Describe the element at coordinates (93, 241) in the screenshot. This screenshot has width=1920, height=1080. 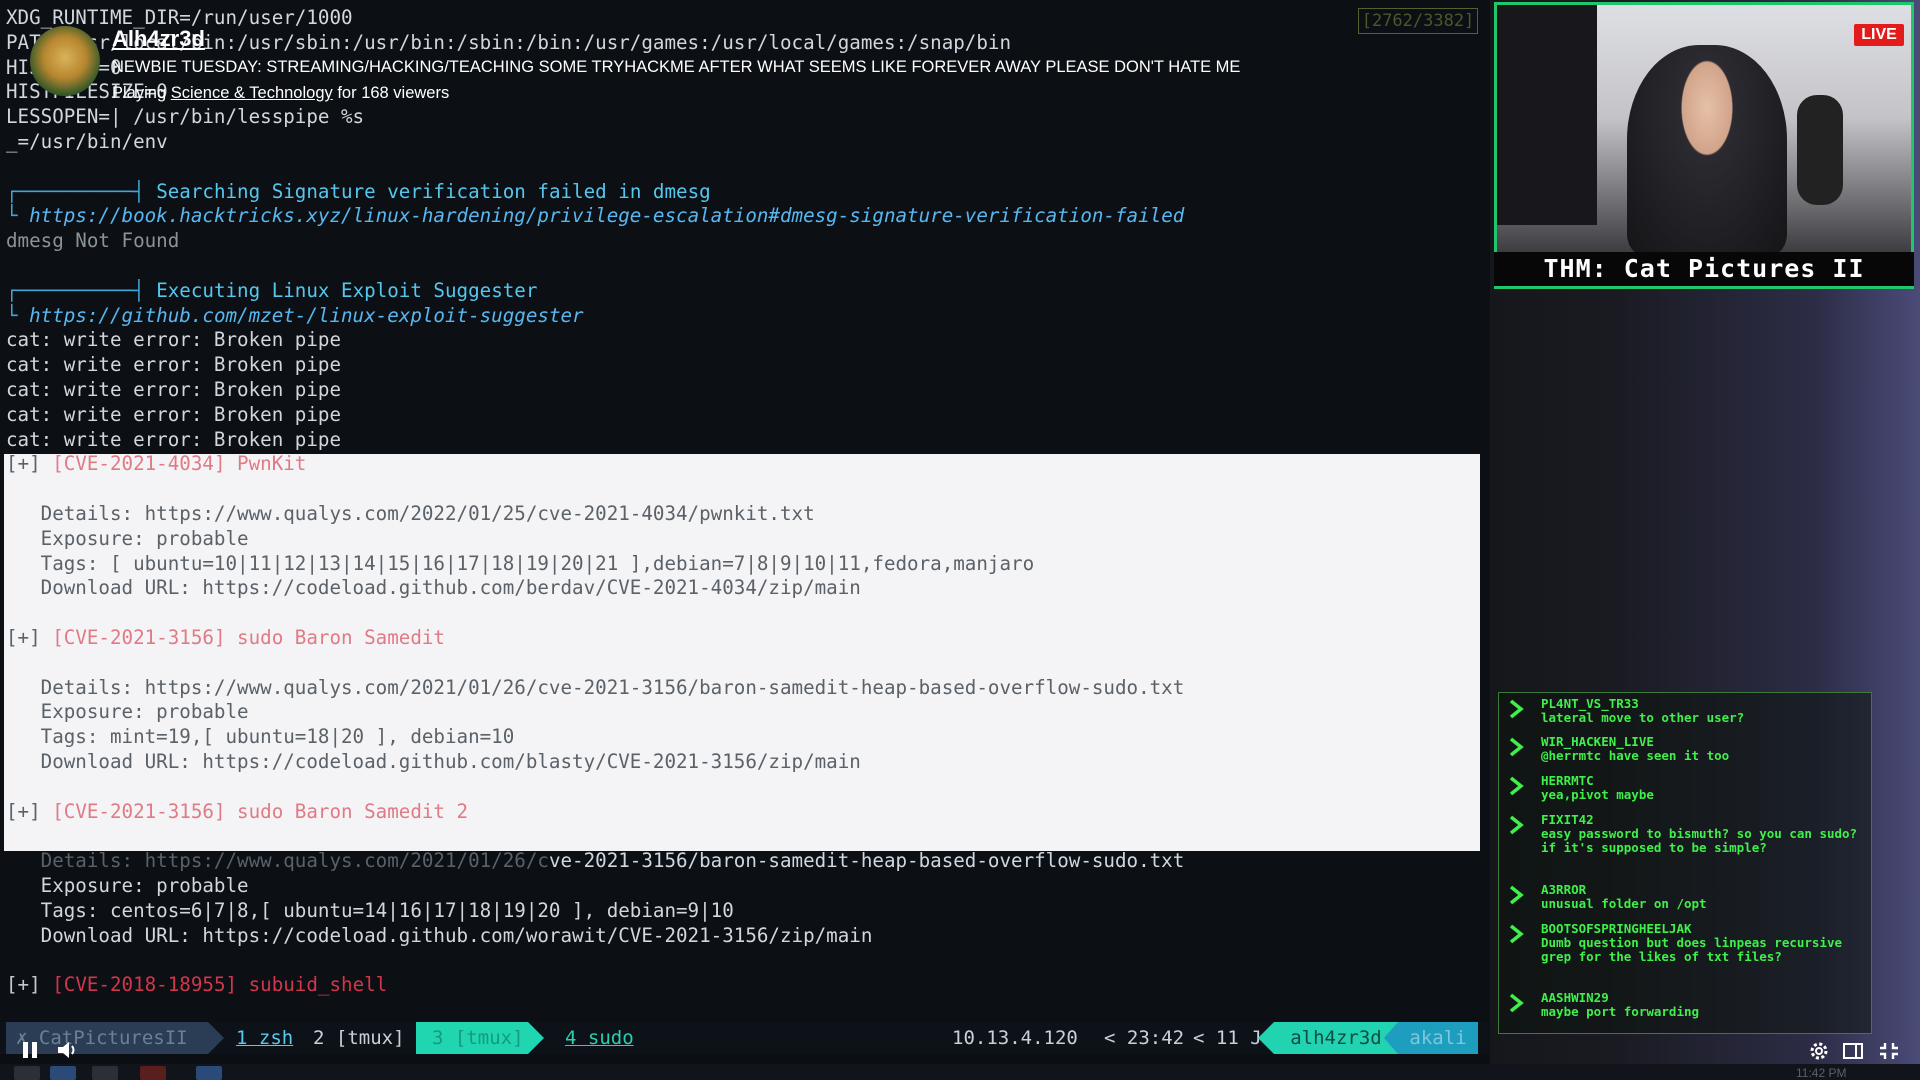
I see `terminal-line: dmesg Not Found` at that location.